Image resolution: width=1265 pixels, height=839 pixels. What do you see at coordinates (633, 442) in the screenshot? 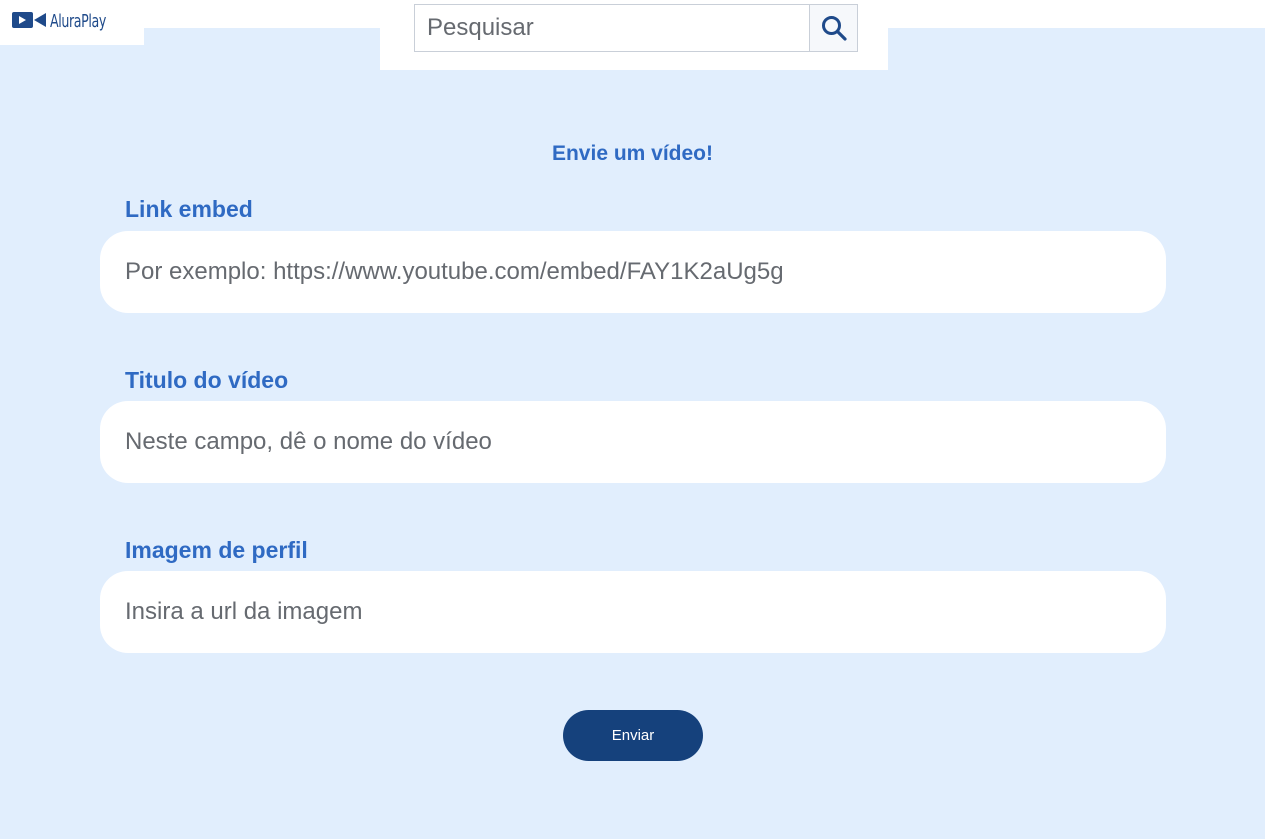
I see `video-title-input` at bounding box center [633, 442].